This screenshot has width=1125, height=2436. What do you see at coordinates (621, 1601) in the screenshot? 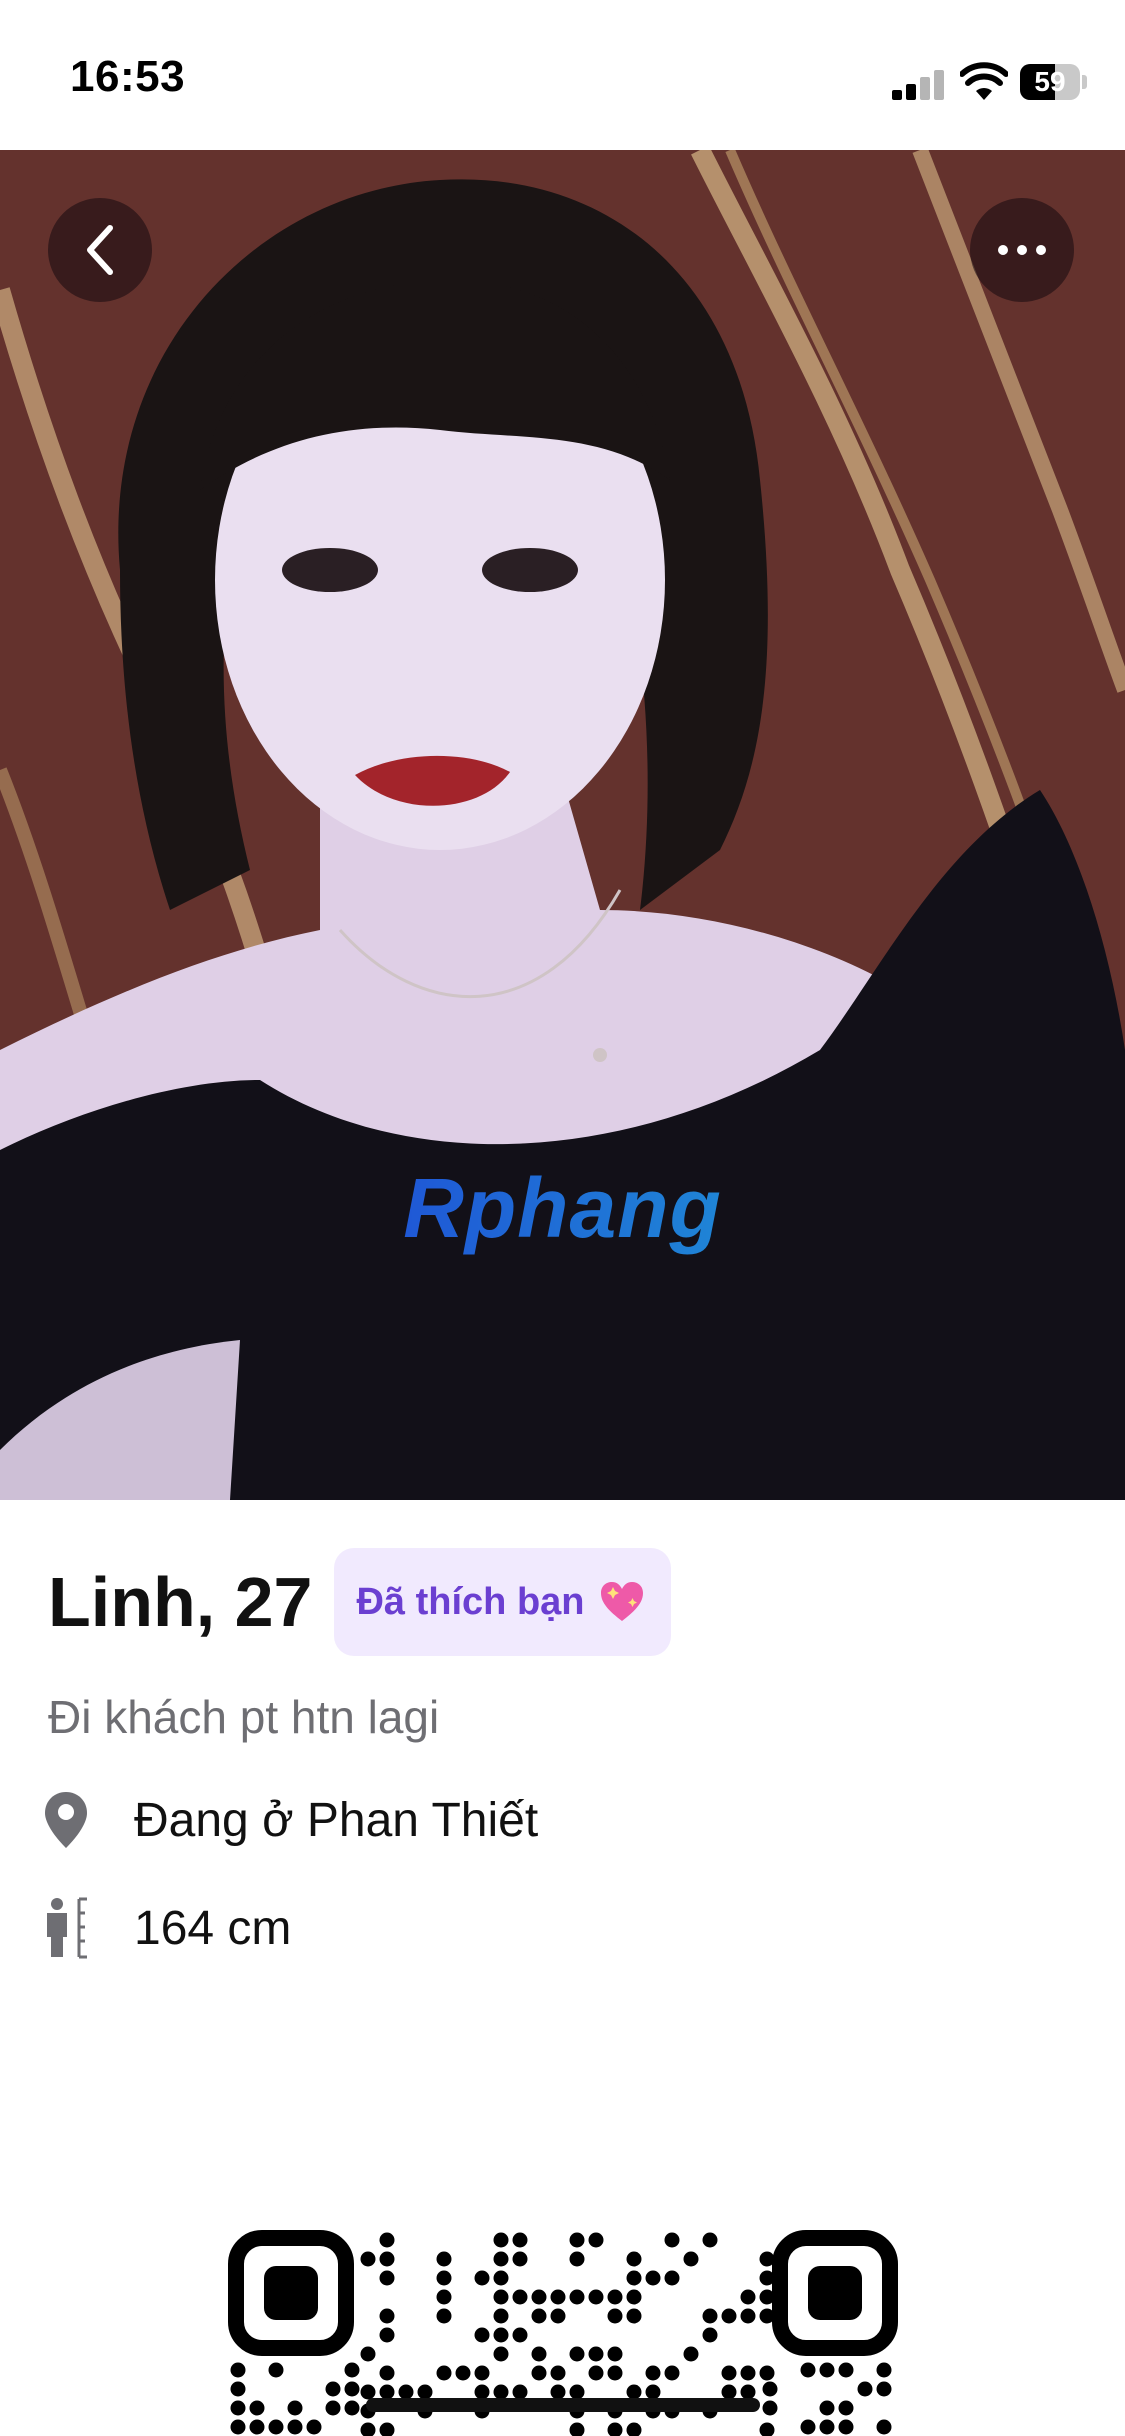
I see `sparkling-heart-icon` at bounding box center [621, 1601].